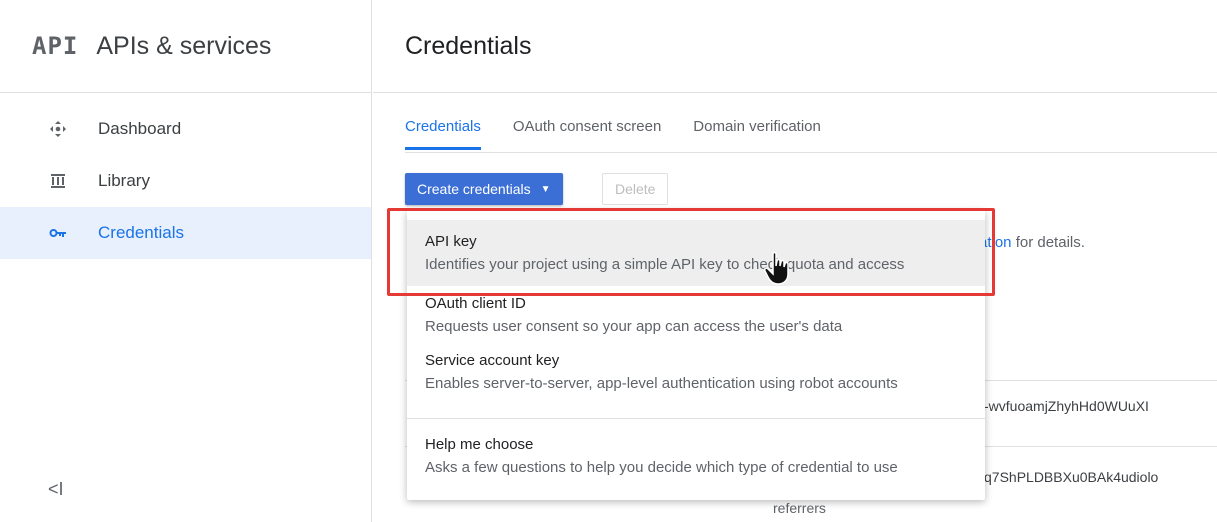 The image size is (1217, 522). I want to click on sidebar-item-library: Library, so click(185, 181).